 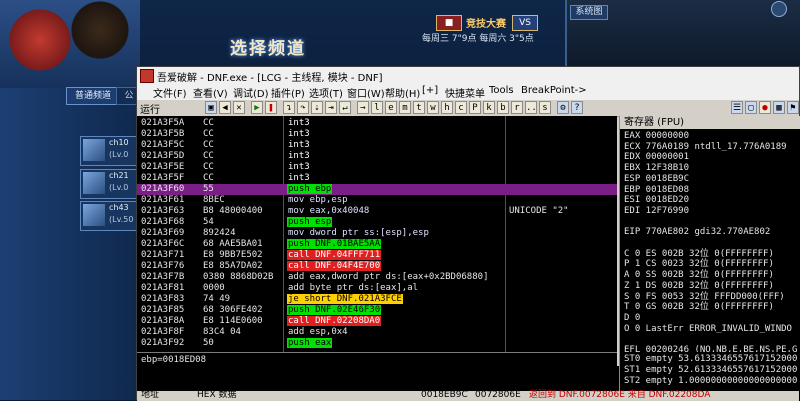 What do you see at coordinates (310, 343) in the screenshot?
I see `disasm-instruction: push eax` at bounding box center [310, 343].